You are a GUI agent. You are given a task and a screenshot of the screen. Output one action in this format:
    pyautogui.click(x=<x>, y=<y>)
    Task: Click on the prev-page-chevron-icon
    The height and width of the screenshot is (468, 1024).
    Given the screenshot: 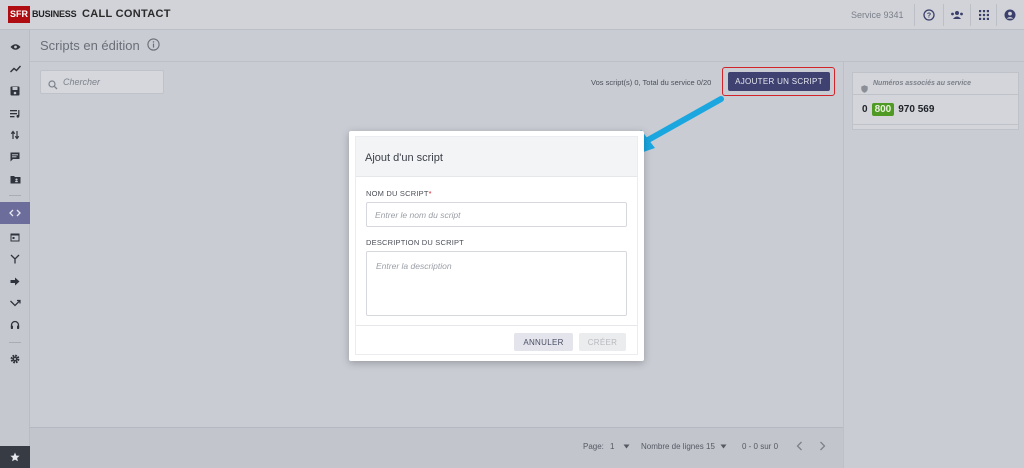 What is the action you would take?
    pyautogui.click(x=799, y=447)
    